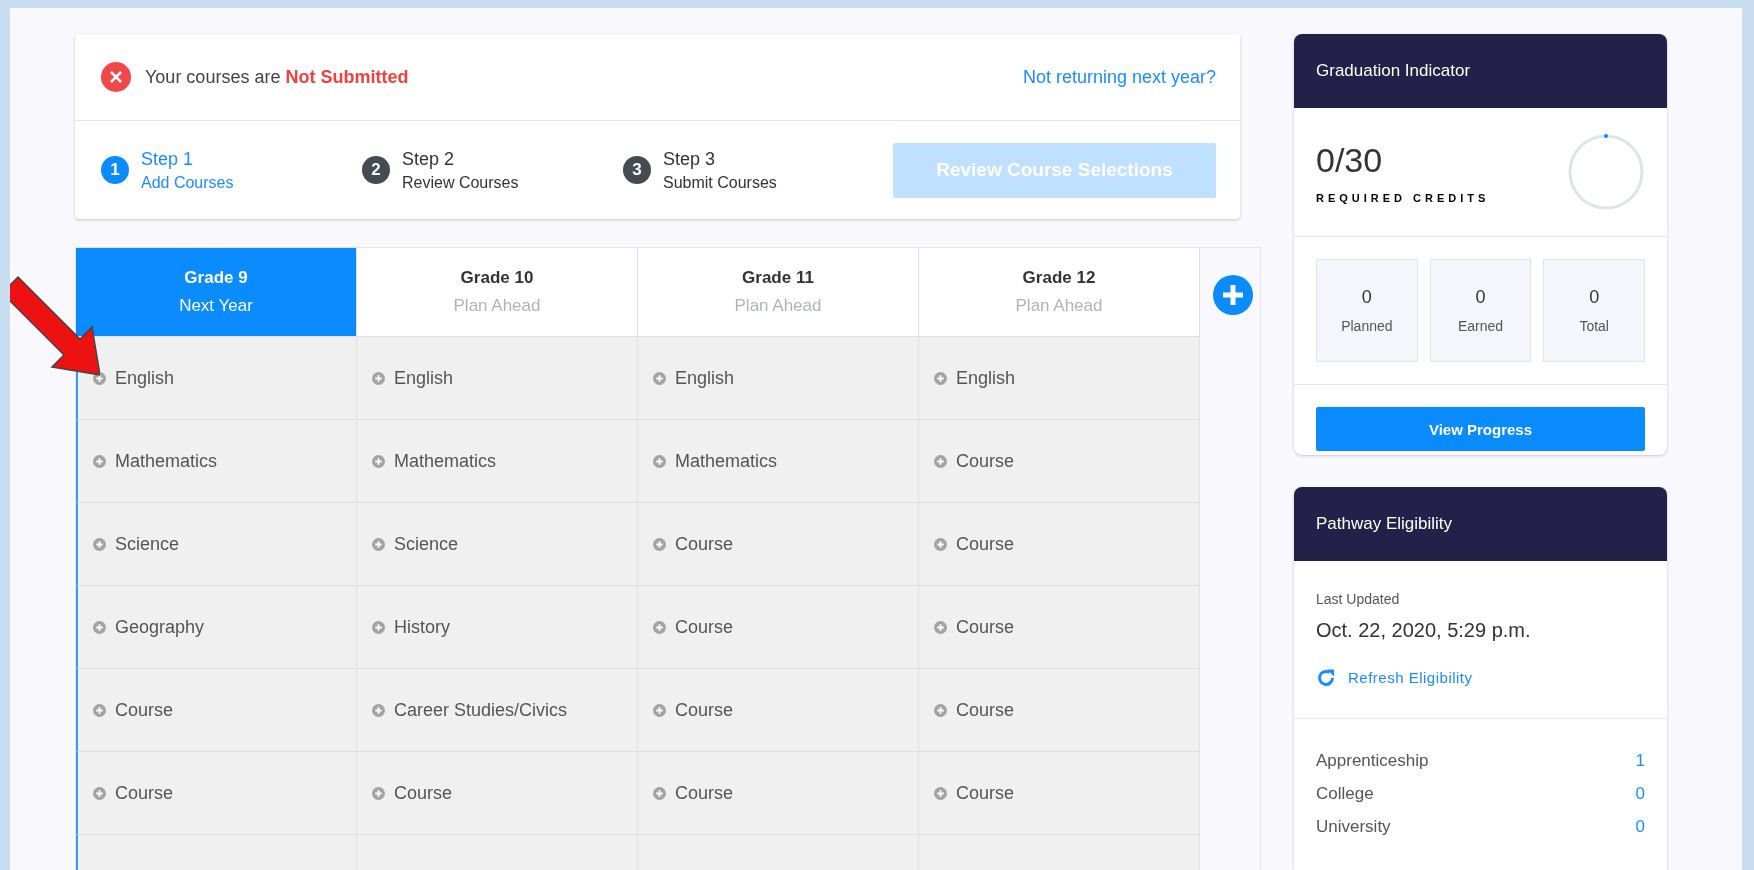 The image size is (1754, 870). I want to click on step-number-icon: 2, so click(376, 170).